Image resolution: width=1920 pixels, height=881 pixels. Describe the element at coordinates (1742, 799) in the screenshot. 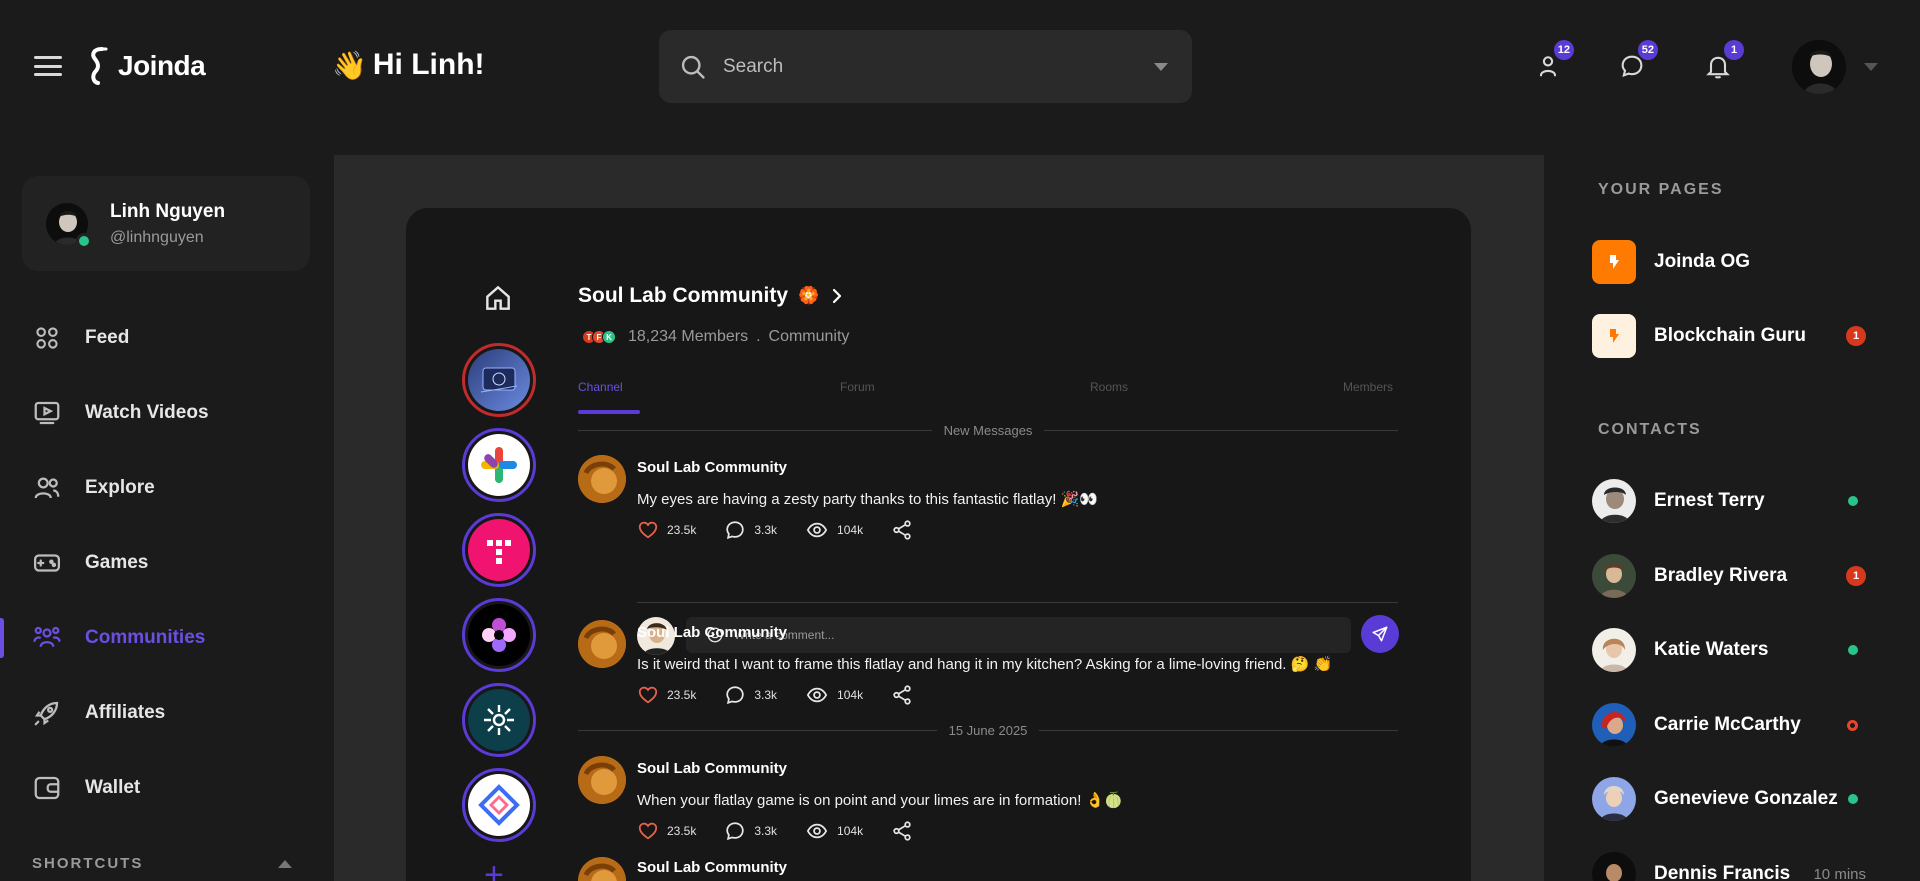

I see `contact-genevieve-gonzalez: Genevieve Gonzalez` at that location.